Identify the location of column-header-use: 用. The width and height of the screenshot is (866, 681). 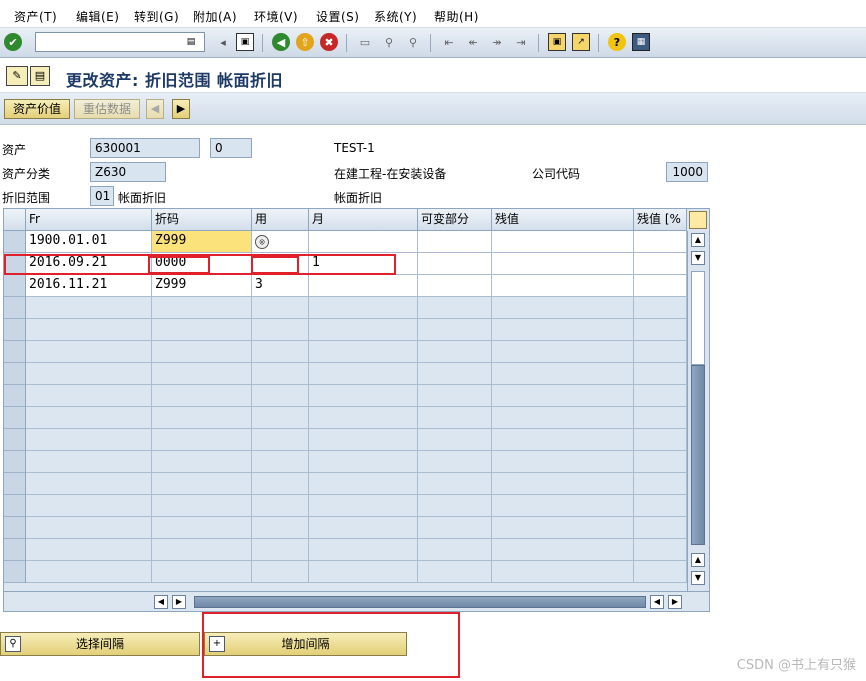
(280, 220).